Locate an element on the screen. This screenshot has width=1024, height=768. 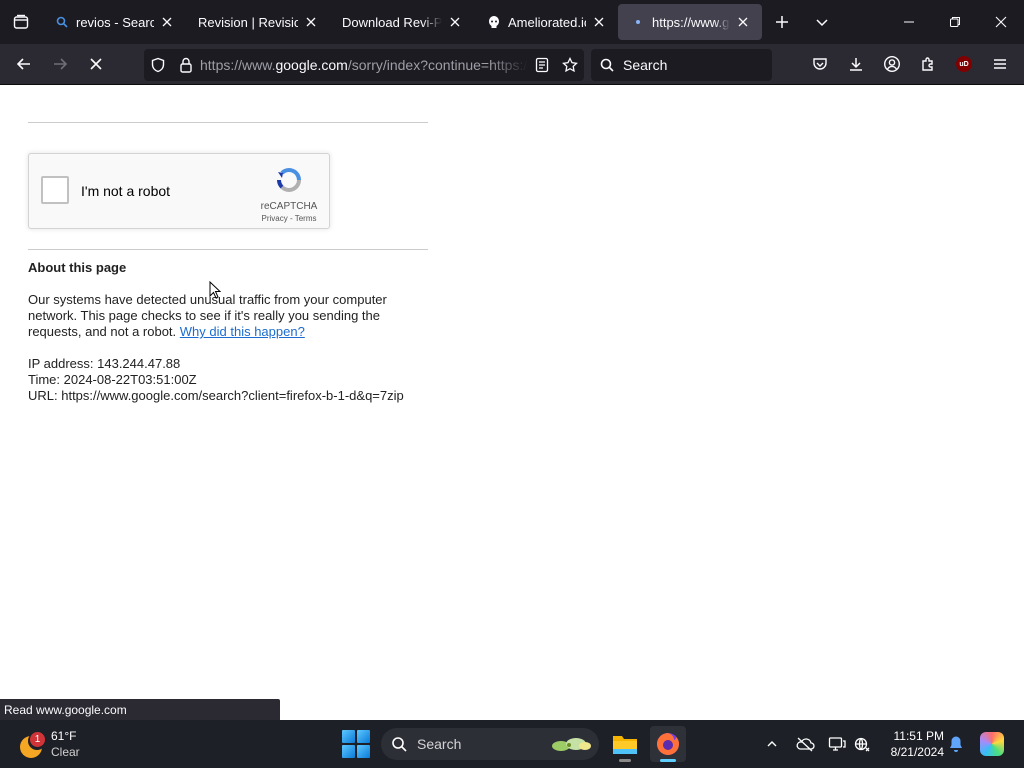
clock-time: 11:51 PM is located at coordinates (918, 736).